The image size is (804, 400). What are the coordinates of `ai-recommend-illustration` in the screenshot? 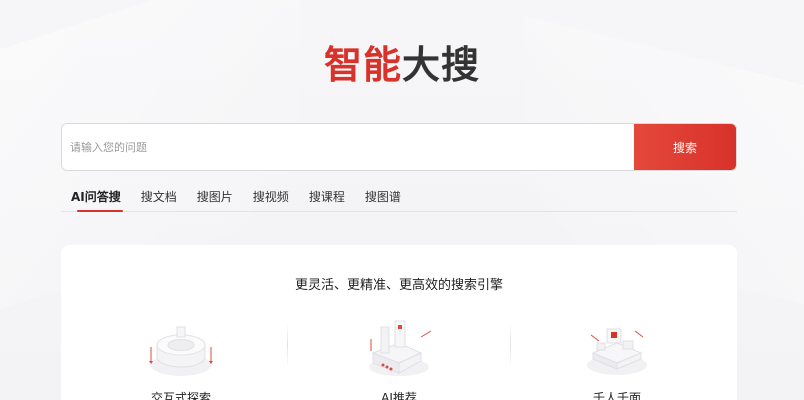 It's located at (400, 348).